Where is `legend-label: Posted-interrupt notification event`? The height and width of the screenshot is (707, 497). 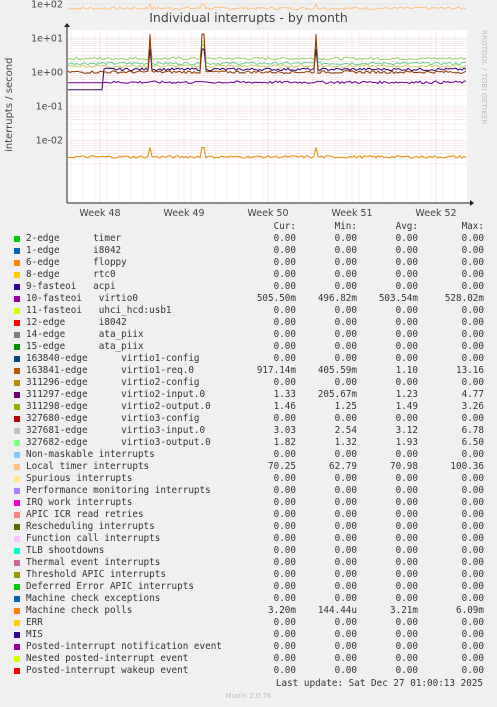 legend-label: Posted-interrupt notification event is located at coordinates (124, 646).